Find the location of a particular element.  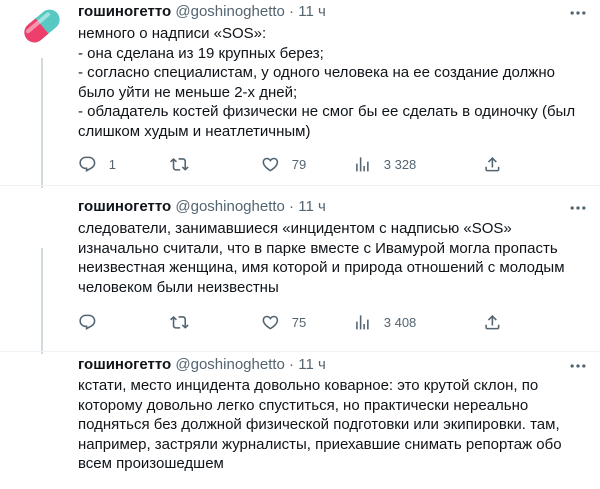

views-button: 3 408 is located at coordinates (384, 322).